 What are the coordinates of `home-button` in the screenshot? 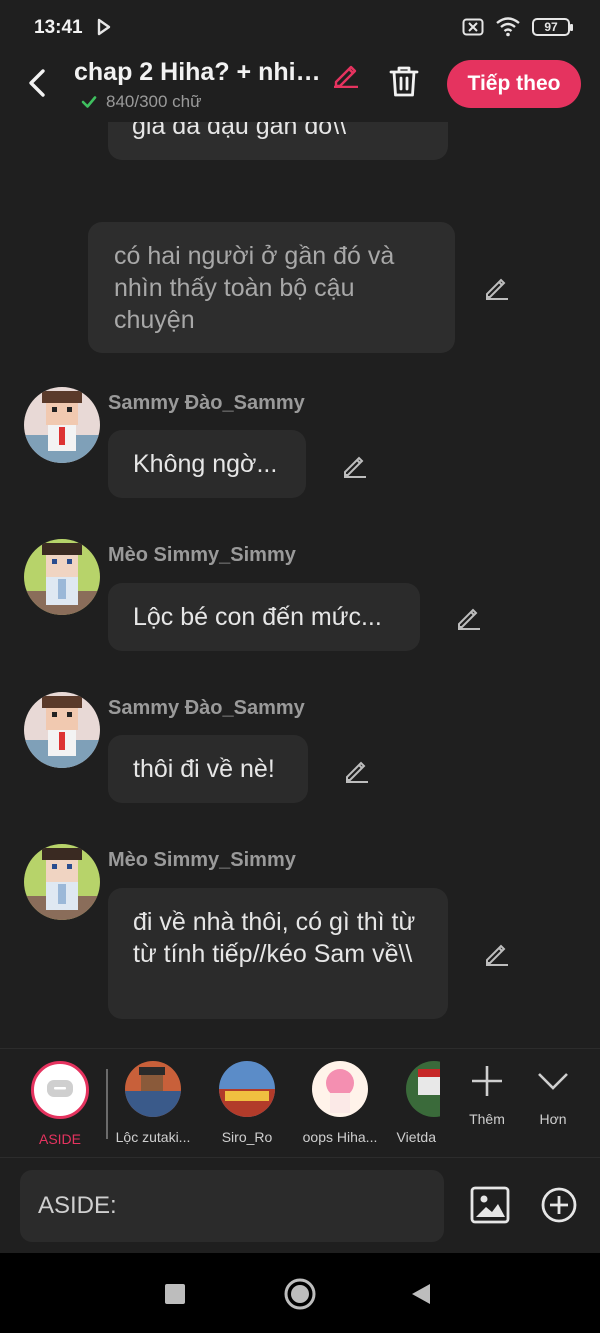 It's located at (300, 1294).